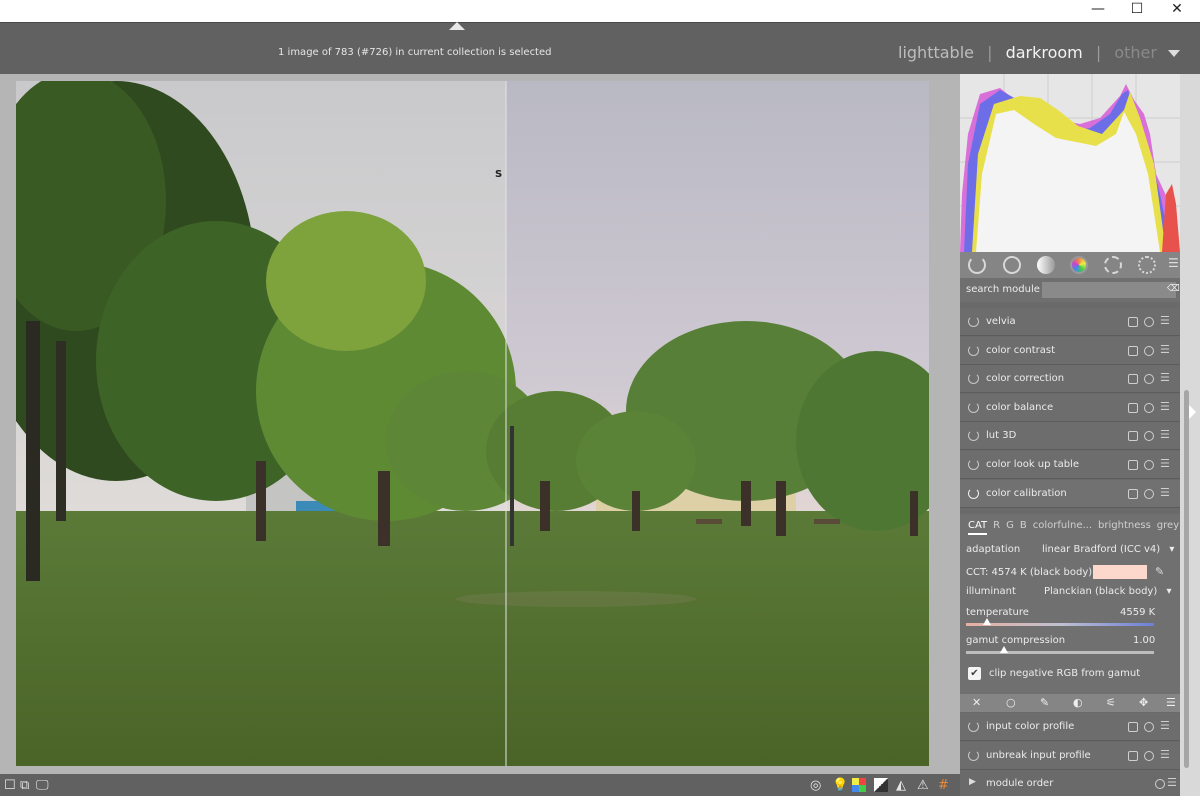  Describe the element at coordinates (1003, 649) in the screenshot. I see `gamut-slider-handle` at that location.